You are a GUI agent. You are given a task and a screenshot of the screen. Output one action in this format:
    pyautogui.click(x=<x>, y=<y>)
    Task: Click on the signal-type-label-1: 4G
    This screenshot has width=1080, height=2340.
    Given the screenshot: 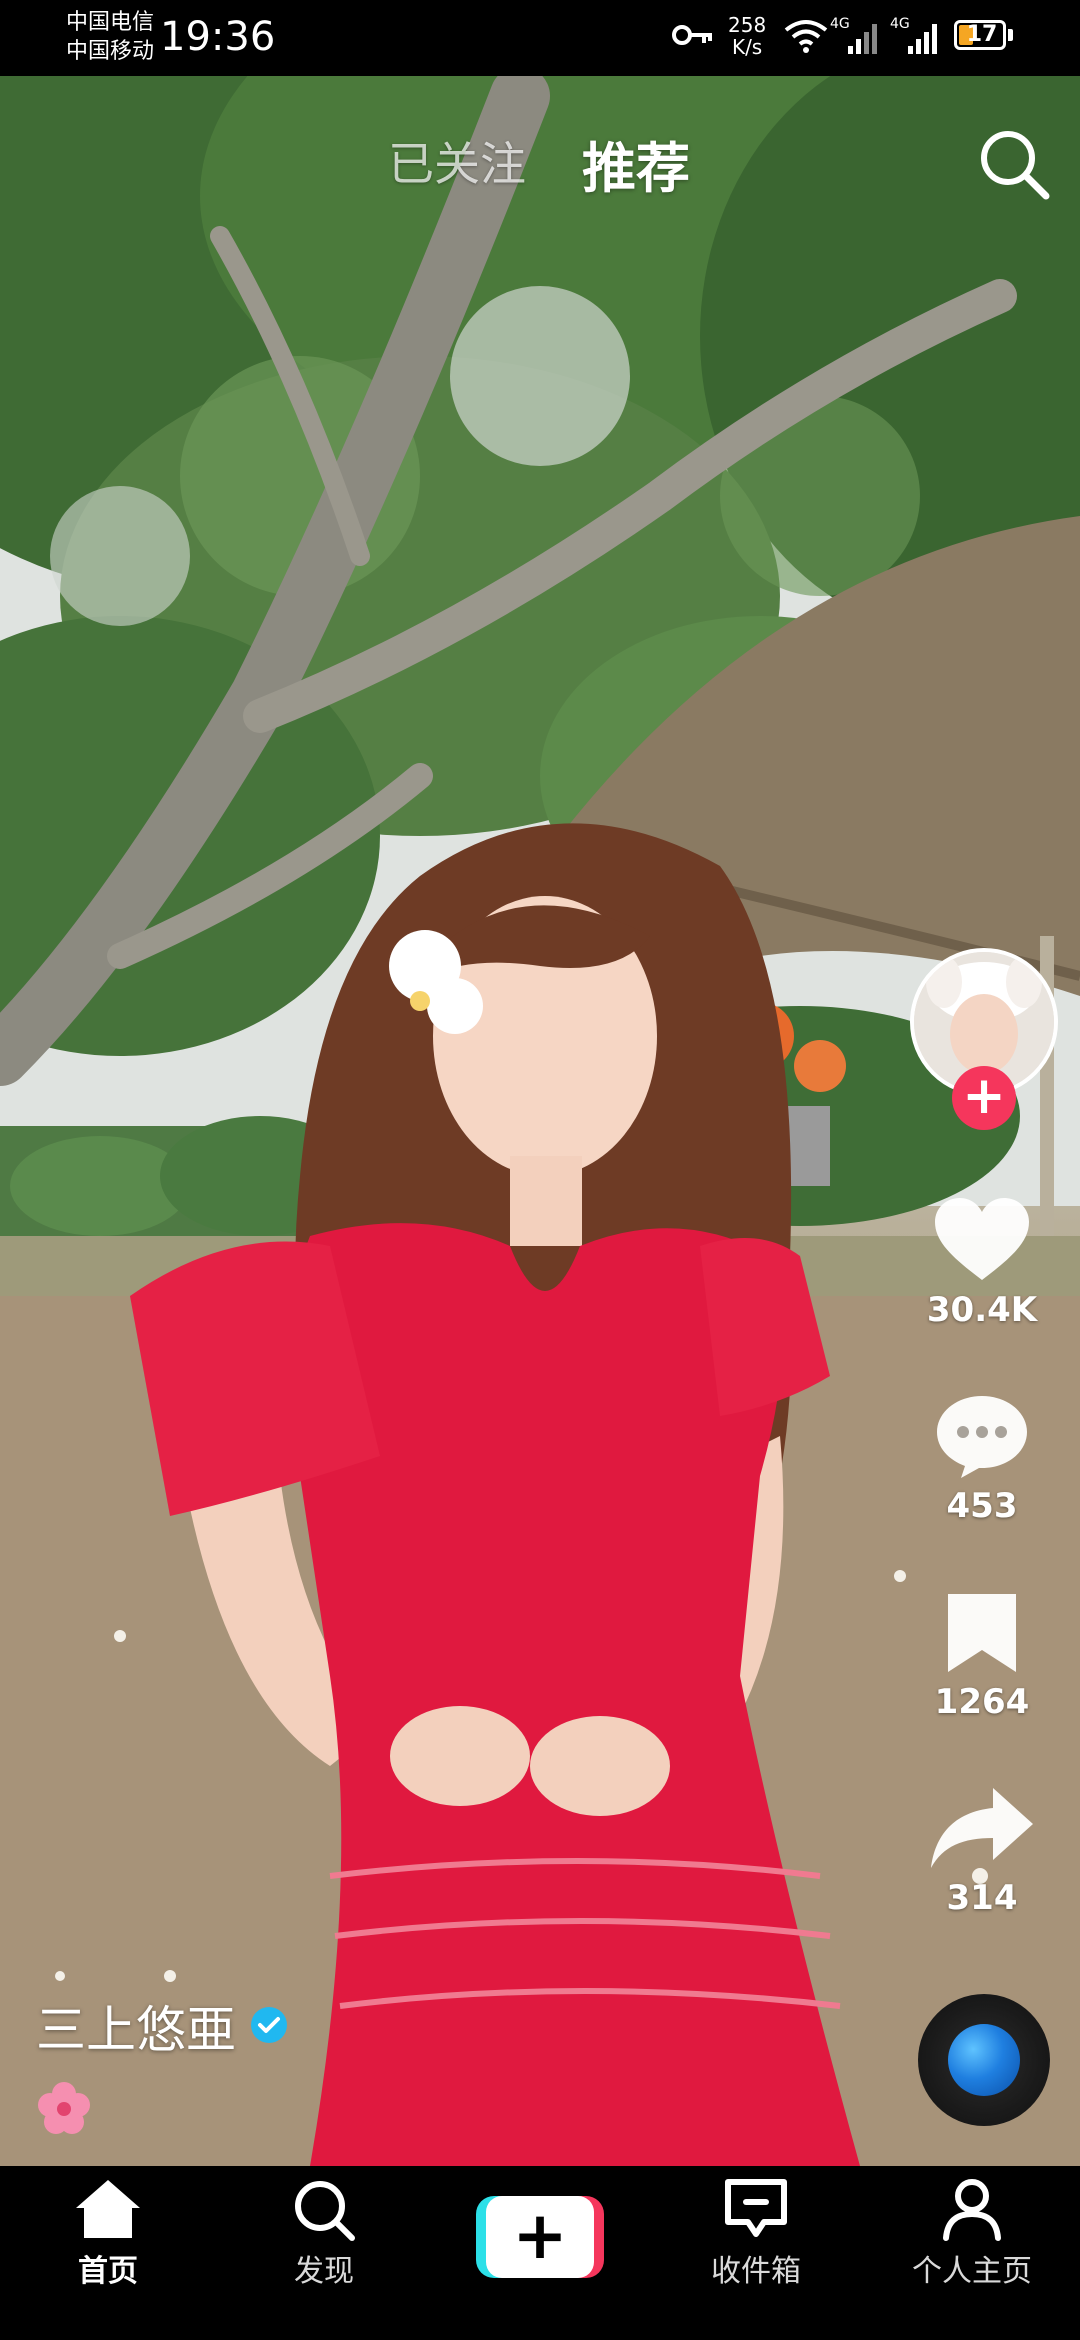 What is the action you would take?
    pyautogui.click(x=840, y=24)
    